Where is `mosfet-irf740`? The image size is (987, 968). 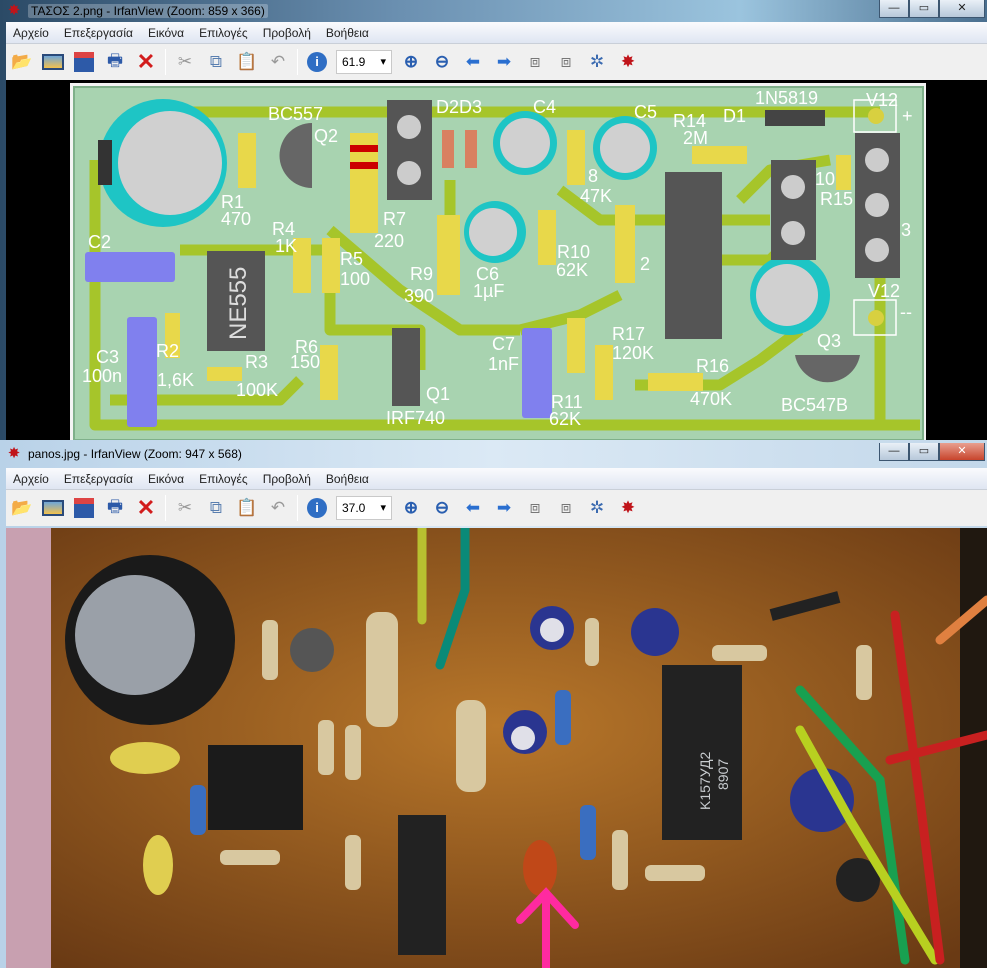
mosfet-irf740 is located at coordinates (422, 885).